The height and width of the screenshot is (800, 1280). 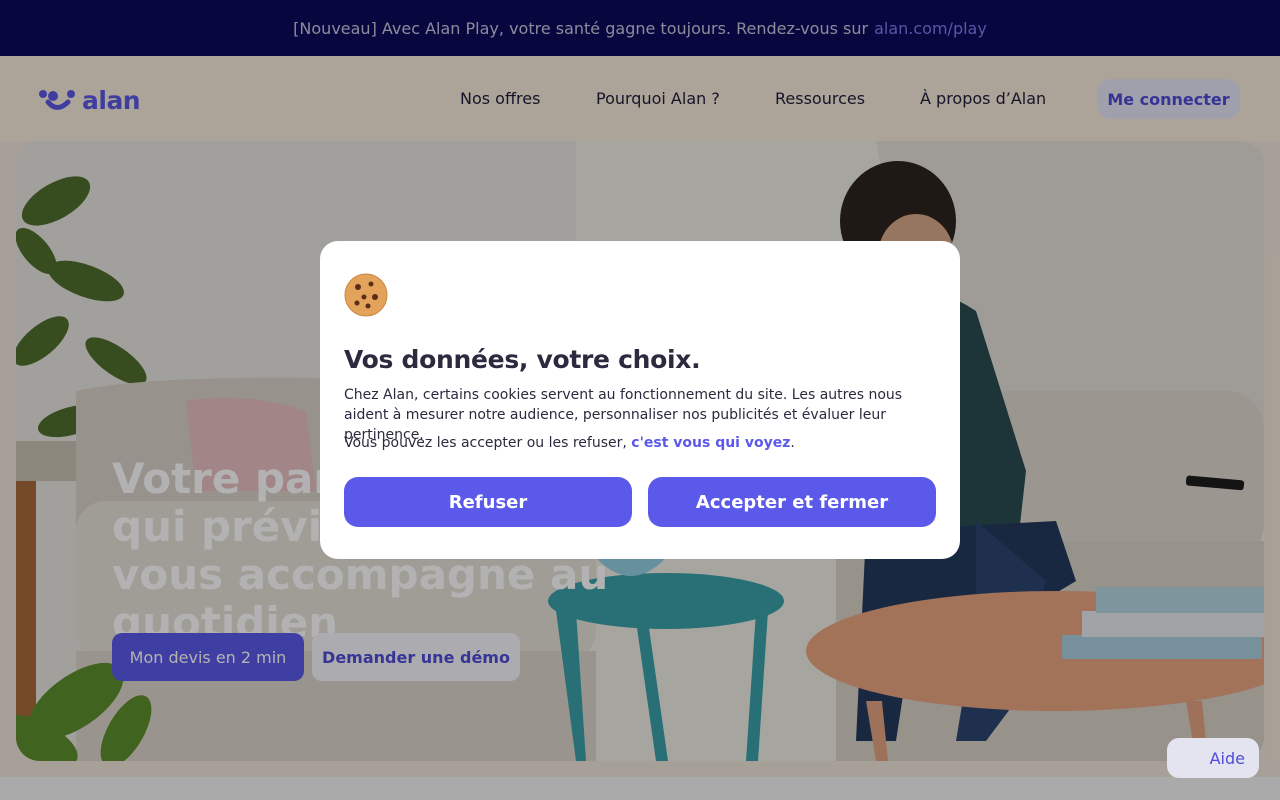 I want to click on modal-choice-suffix: ., so click(x=792, y=443).